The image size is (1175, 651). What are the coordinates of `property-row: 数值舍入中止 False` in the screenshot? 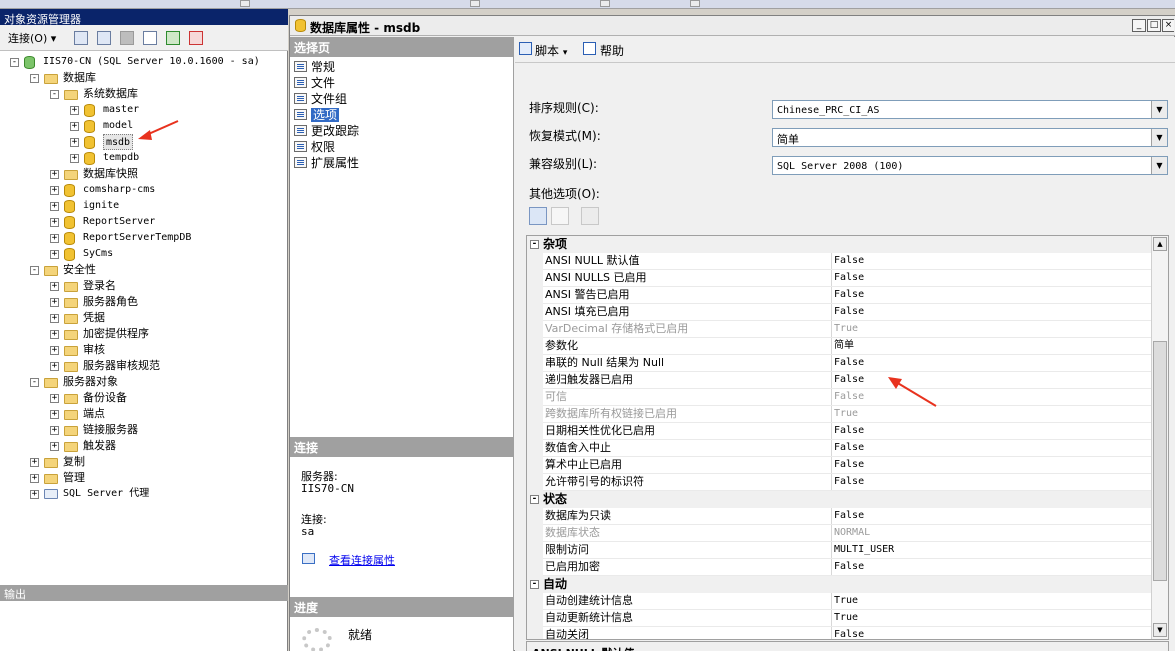 It's located at (839, 448).